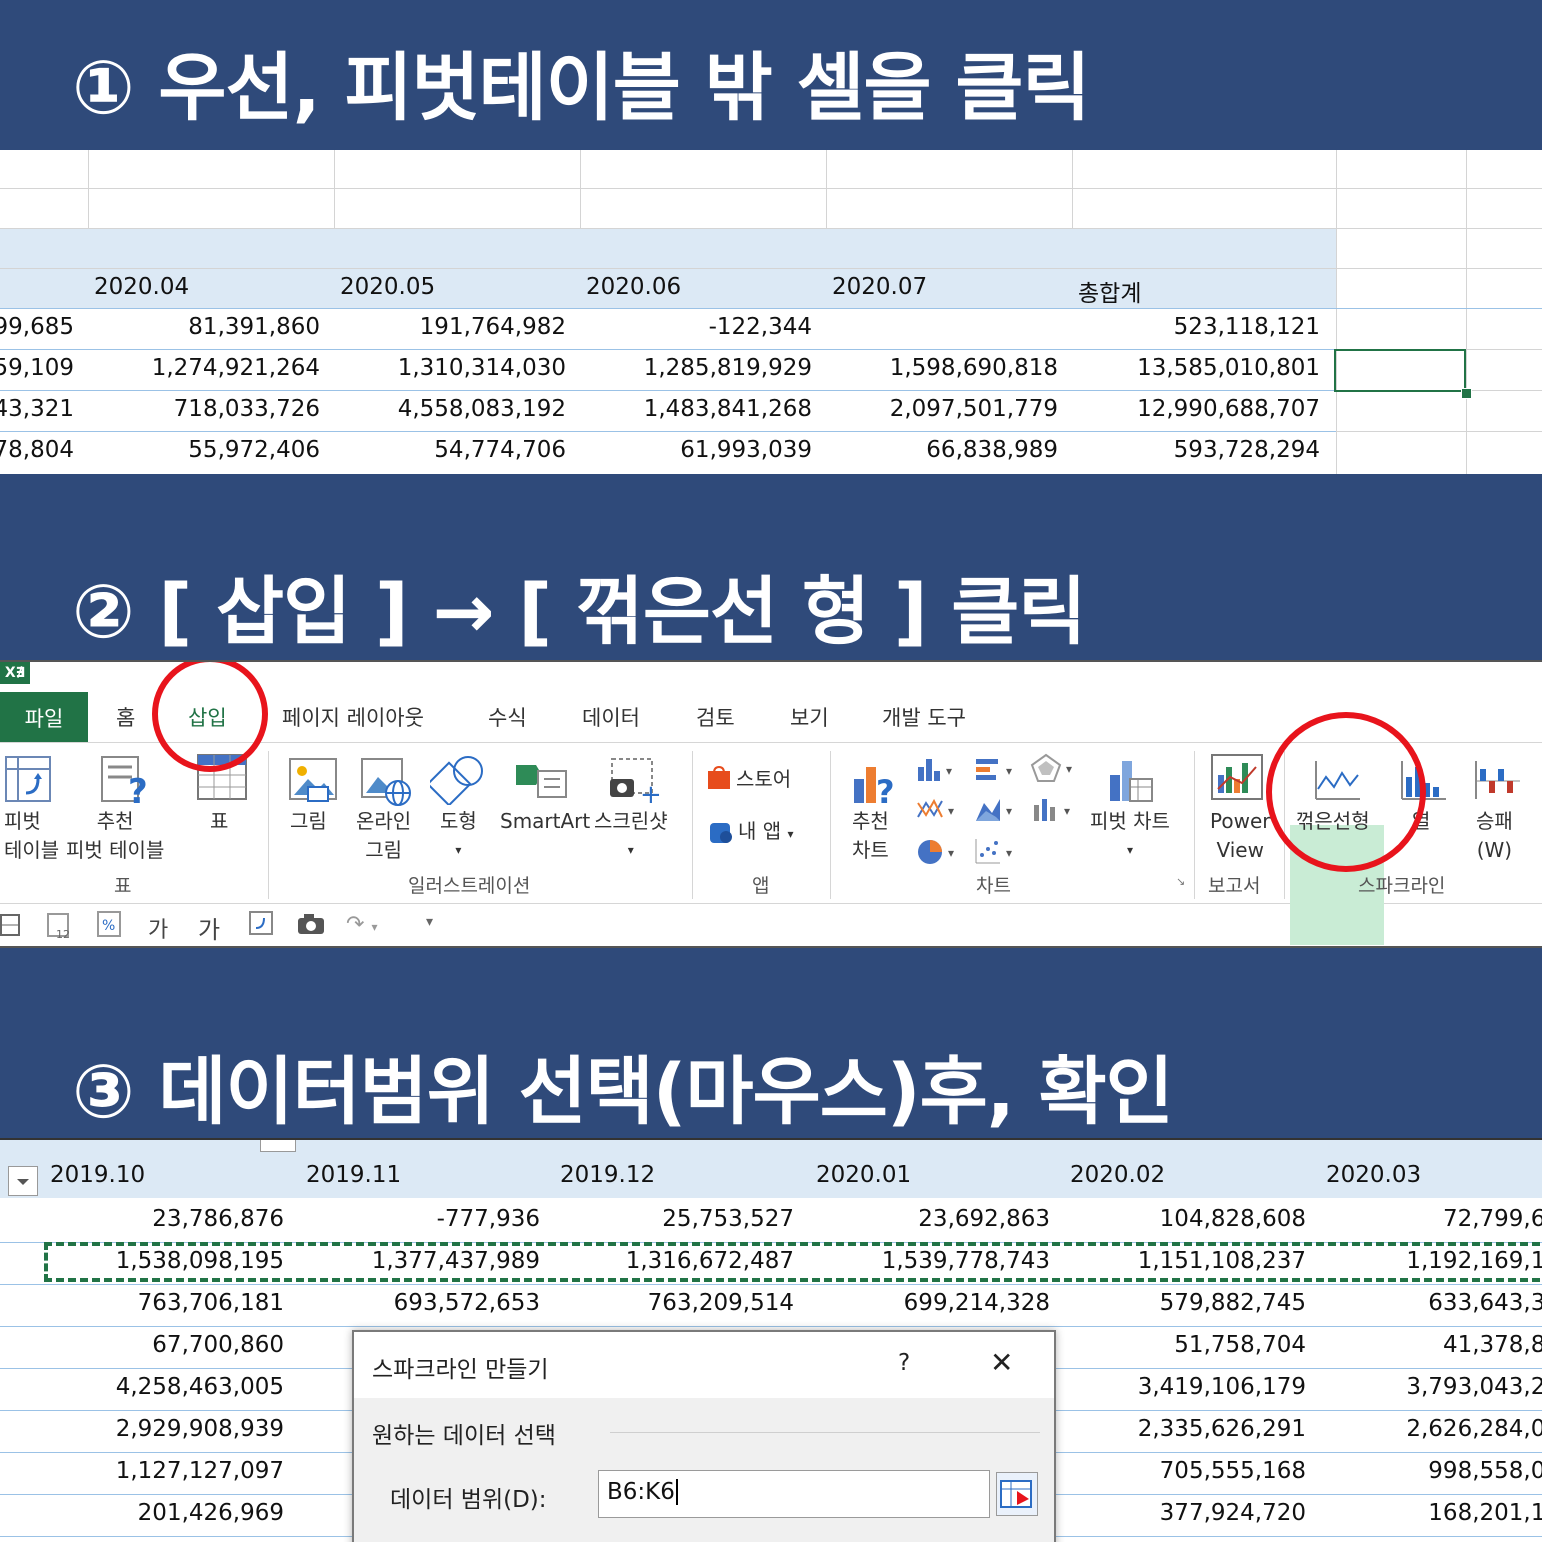 The image size is (1542, 1542). What do you see at coordinates (924, 717) in the screenshot?
I see `tab-developer: 개발 도구` at bounding box center [924, 717].